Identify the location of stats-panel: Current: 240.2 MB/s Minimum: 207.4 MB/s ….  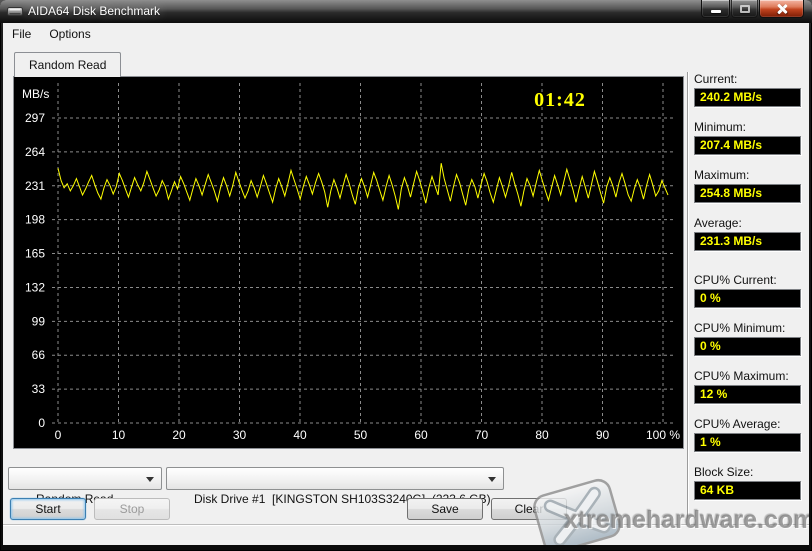
(747, 286).